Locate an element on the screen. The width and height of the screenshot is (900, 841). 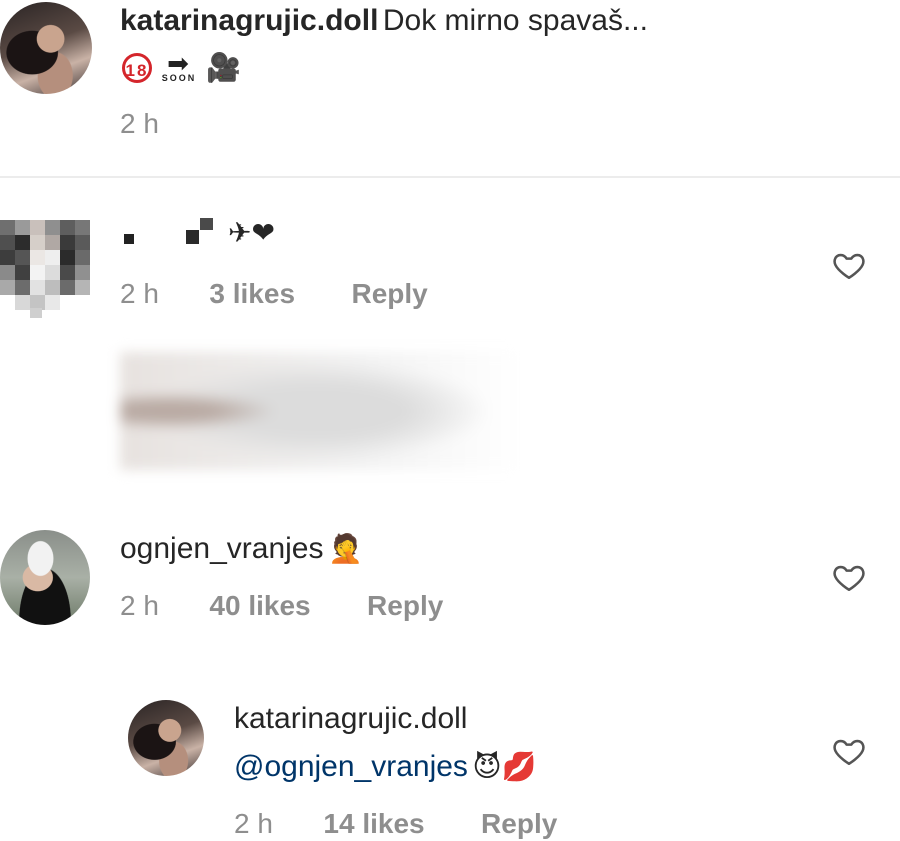
comment-likes: 3 likes is located at coordinates (252, 293).